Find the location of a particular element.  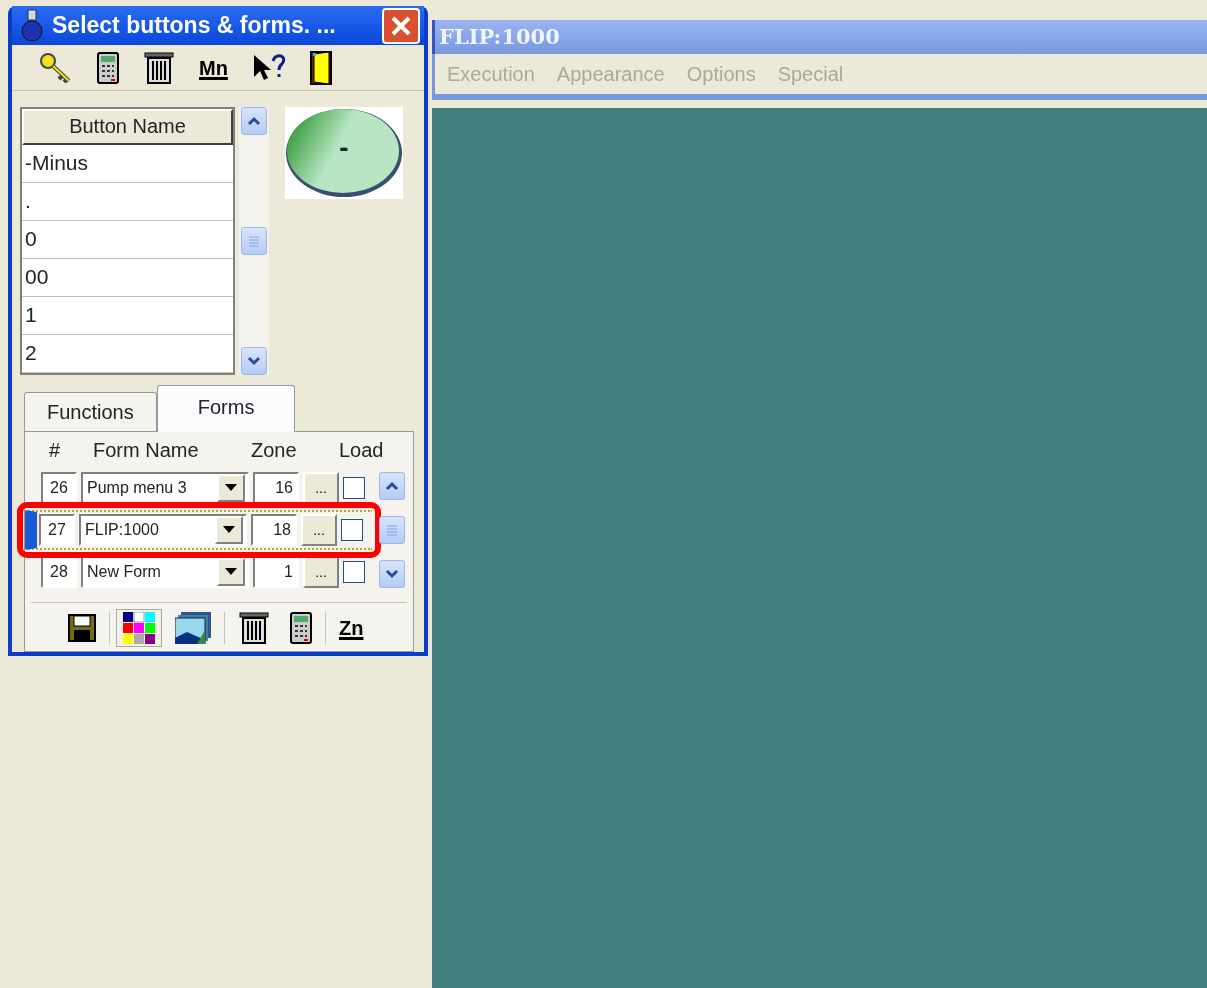

toolbar-button: Mn is located at coordinates (213, 67).